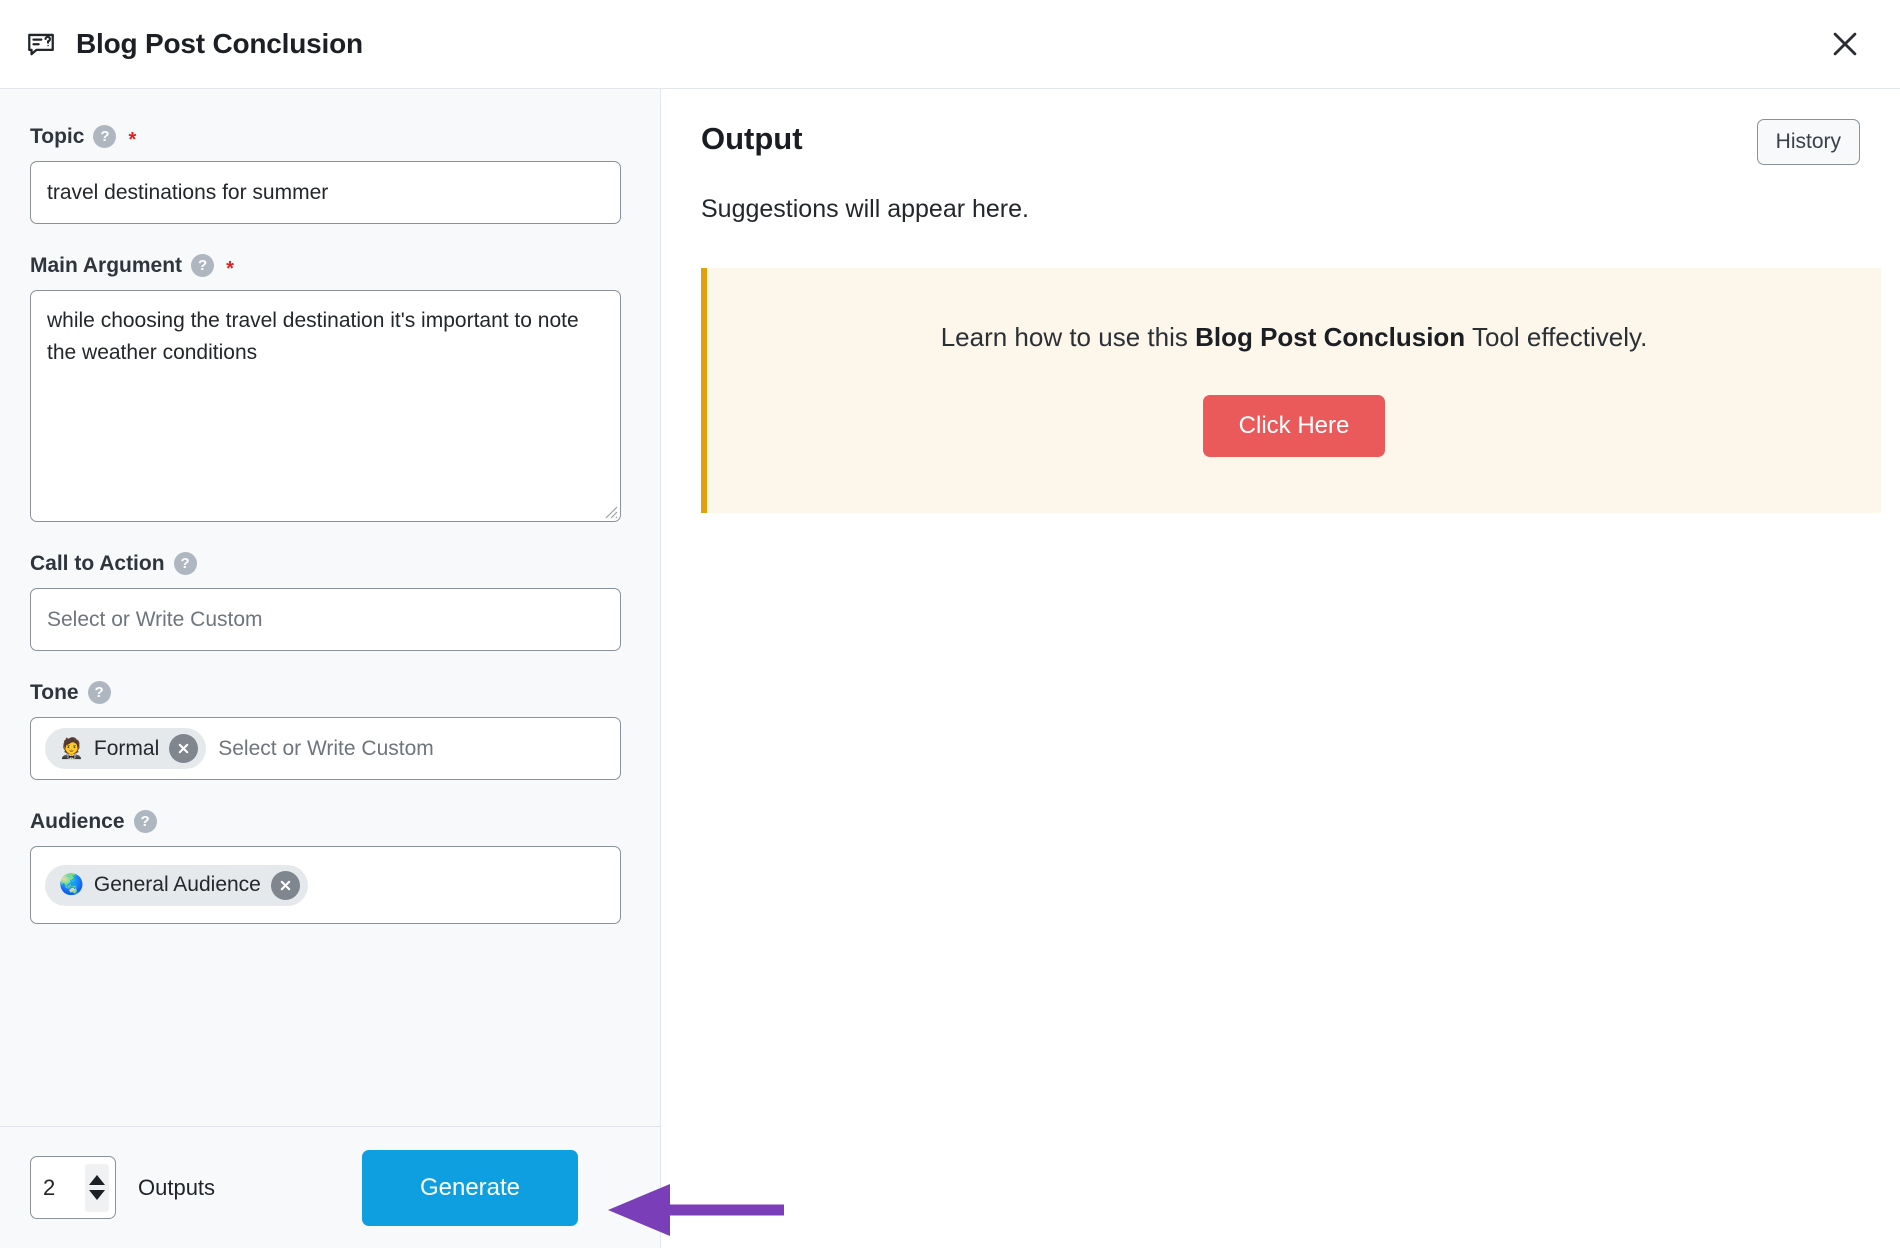 The width and height of the screenshot is (1900, 1248). Describe the element at coordinates (470, 1187) in the screenshot. I see `generate-button: Generate` at that location.